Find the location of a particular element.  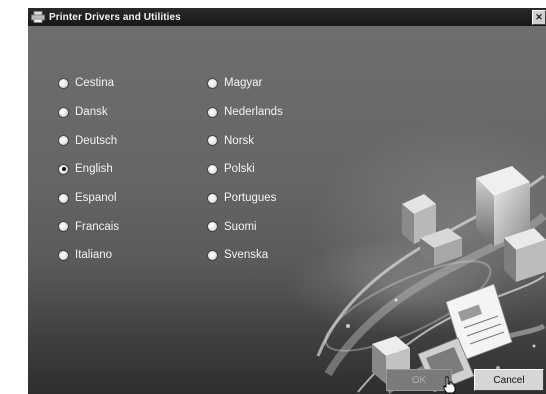

language-label: Cestina is located at coordinates (94, 83).